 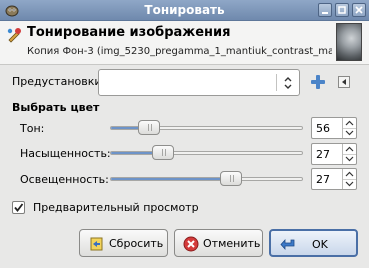 What do you see at coordinates (14, 35) in the screenshot?
I see `colorize-icon` at bounding box center [14, 35].